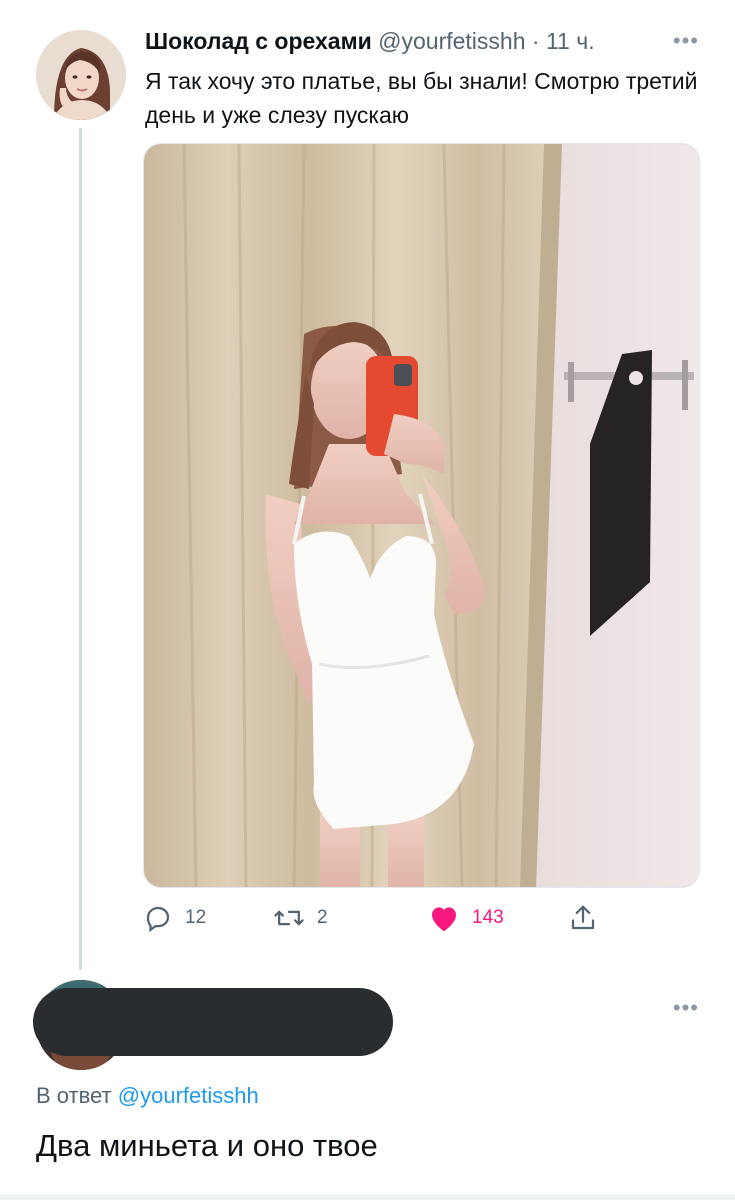 The width and height of the screenshot is (735, 1200). Describe the element at coordinates (686, 41) in the screenshot. I see `more-dots-icon: •••` at that location.